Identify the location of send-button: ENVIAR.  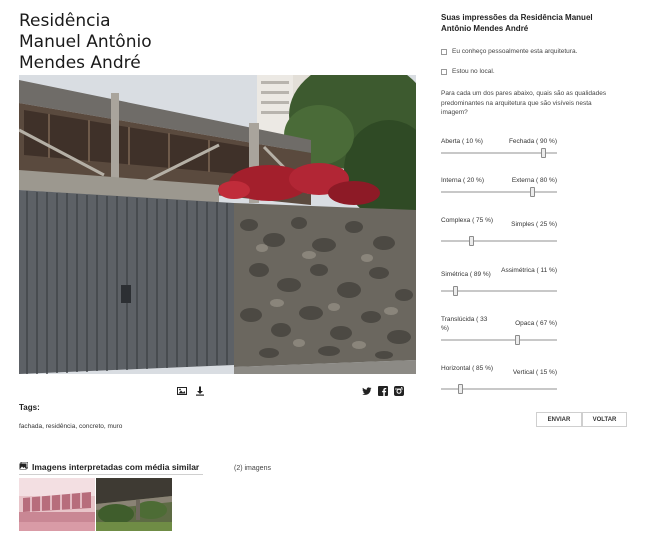
(559, 419).